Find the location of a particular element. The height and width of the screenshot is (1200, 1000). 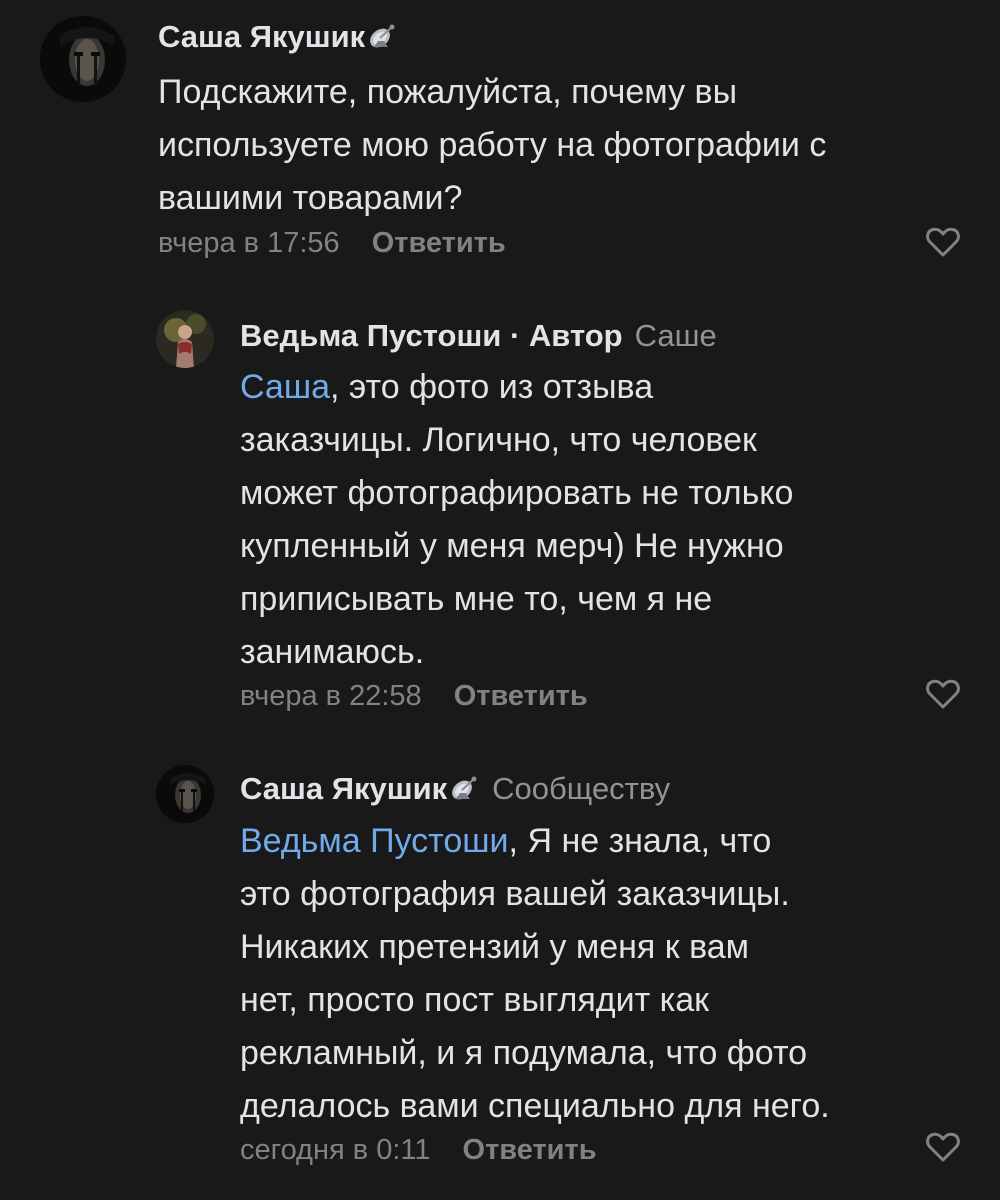

author-role: · Автор is located at coordinates (566, 335).